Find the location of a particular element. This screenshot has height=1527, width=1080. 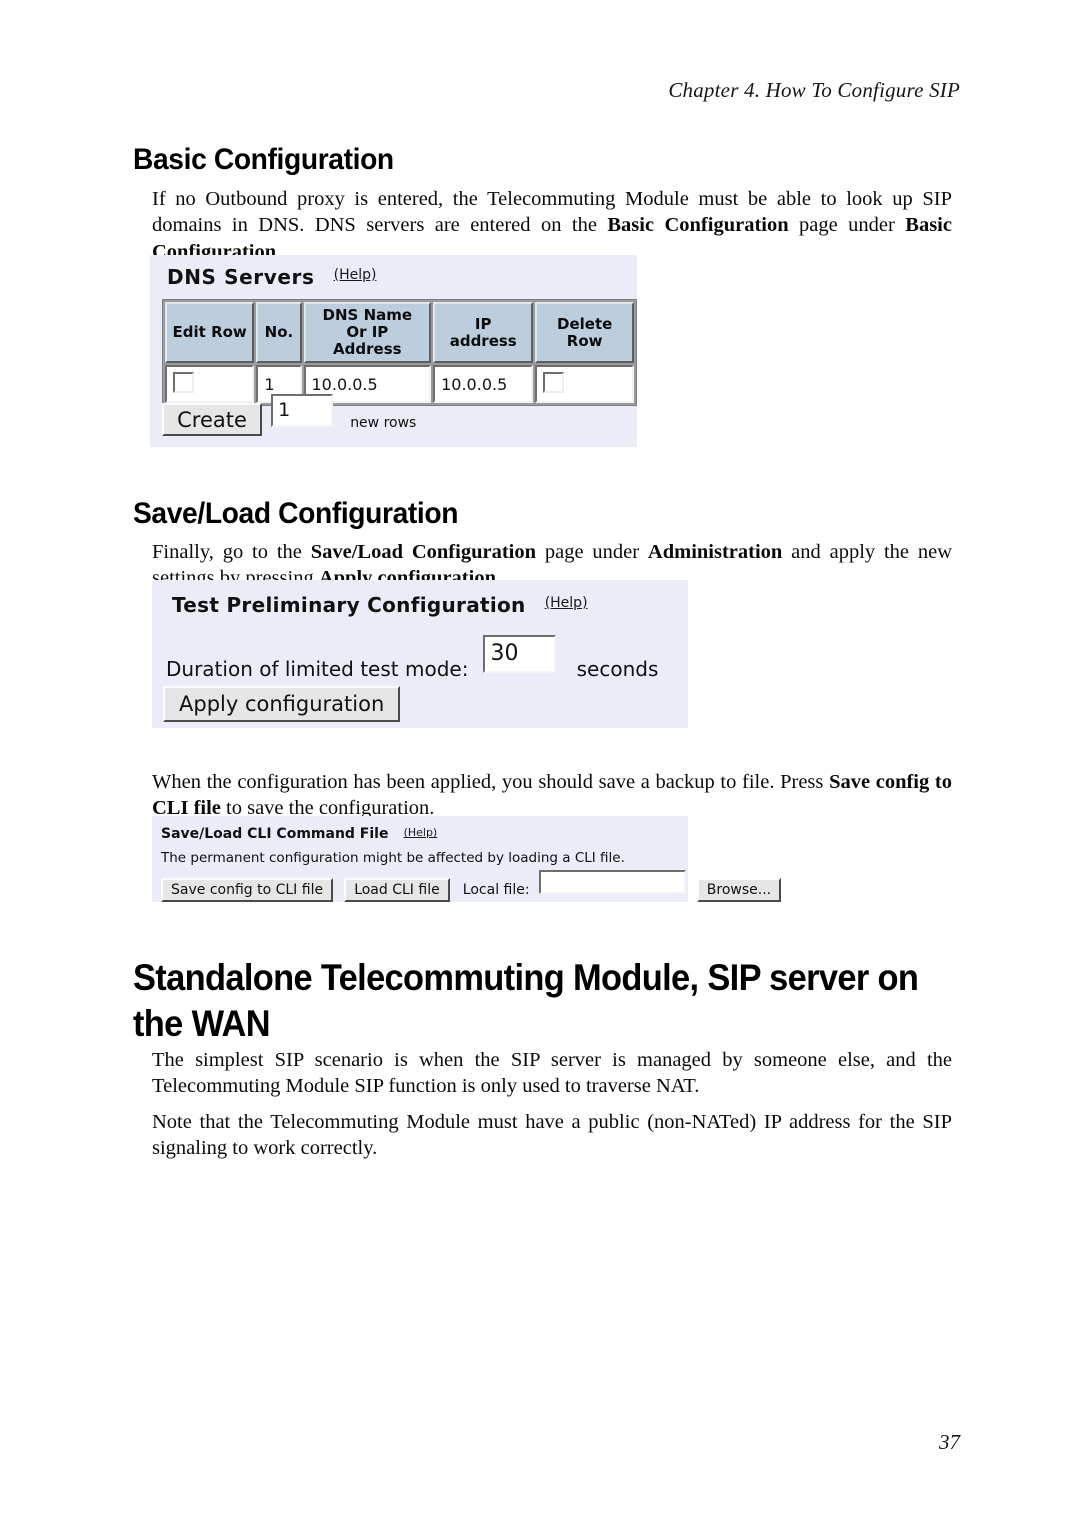

cli-command-file-title: Save/Load CLI Command File is located at coordinates (275, 833).